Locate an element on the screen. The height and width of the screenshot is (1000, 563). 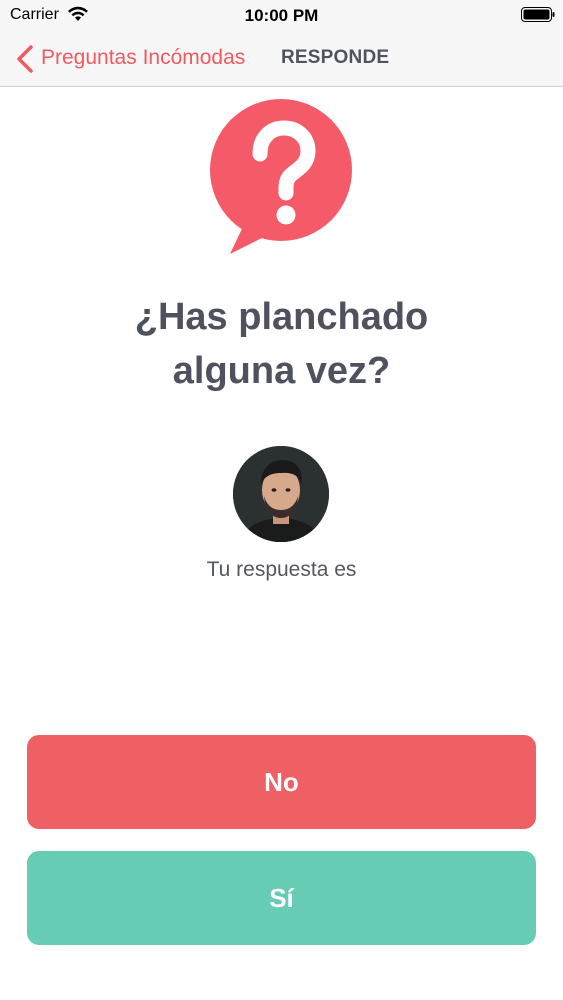
status-time: 10:00 PM is located at coordinates (281, 15).